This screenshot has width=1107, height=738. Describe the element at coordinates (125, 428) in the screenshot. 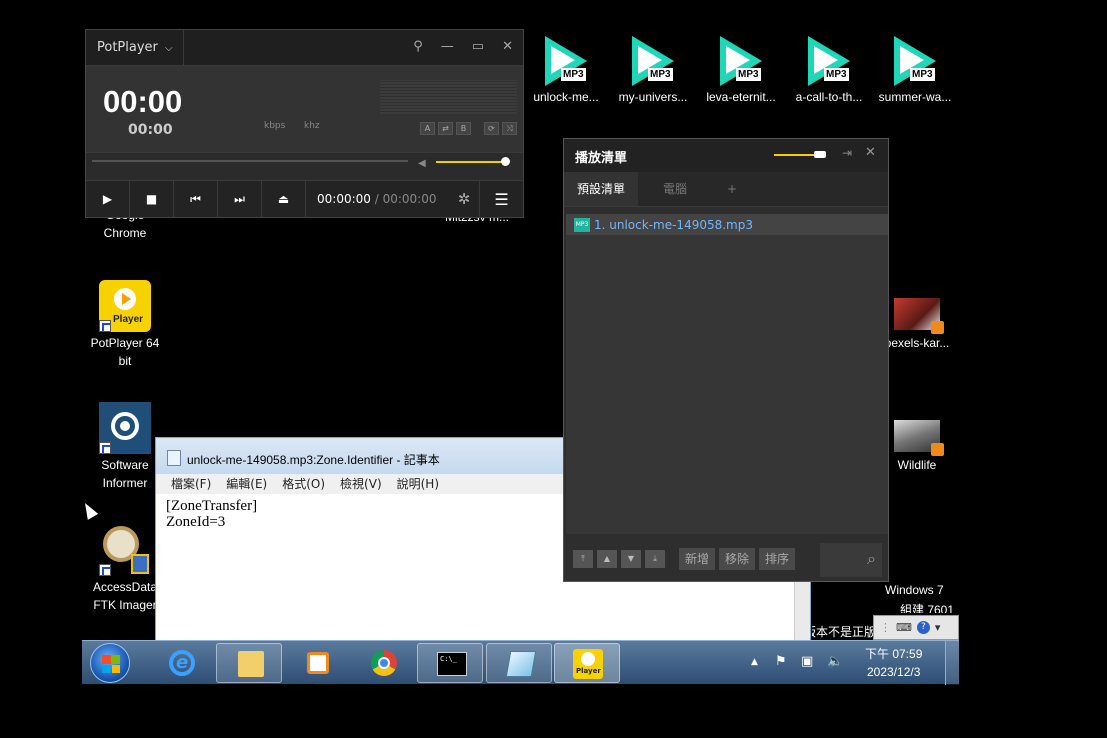

I see `software-informer-icon` at that location.